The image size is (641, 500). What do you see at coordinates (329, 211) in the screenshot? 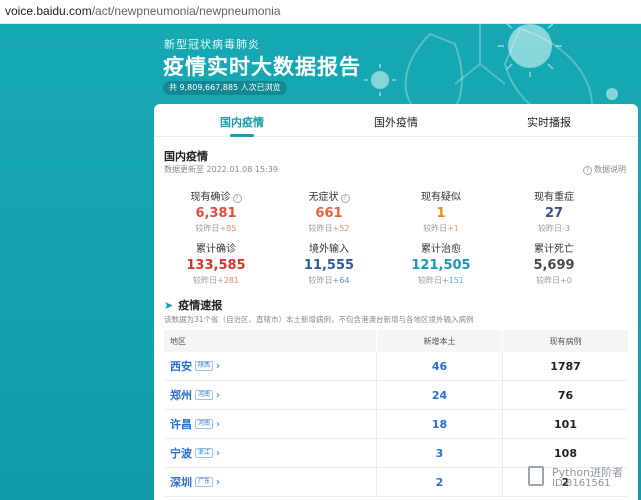
I see `stat-1: 无症状? 661 较昨日+52` at bounding box center [329, 211].